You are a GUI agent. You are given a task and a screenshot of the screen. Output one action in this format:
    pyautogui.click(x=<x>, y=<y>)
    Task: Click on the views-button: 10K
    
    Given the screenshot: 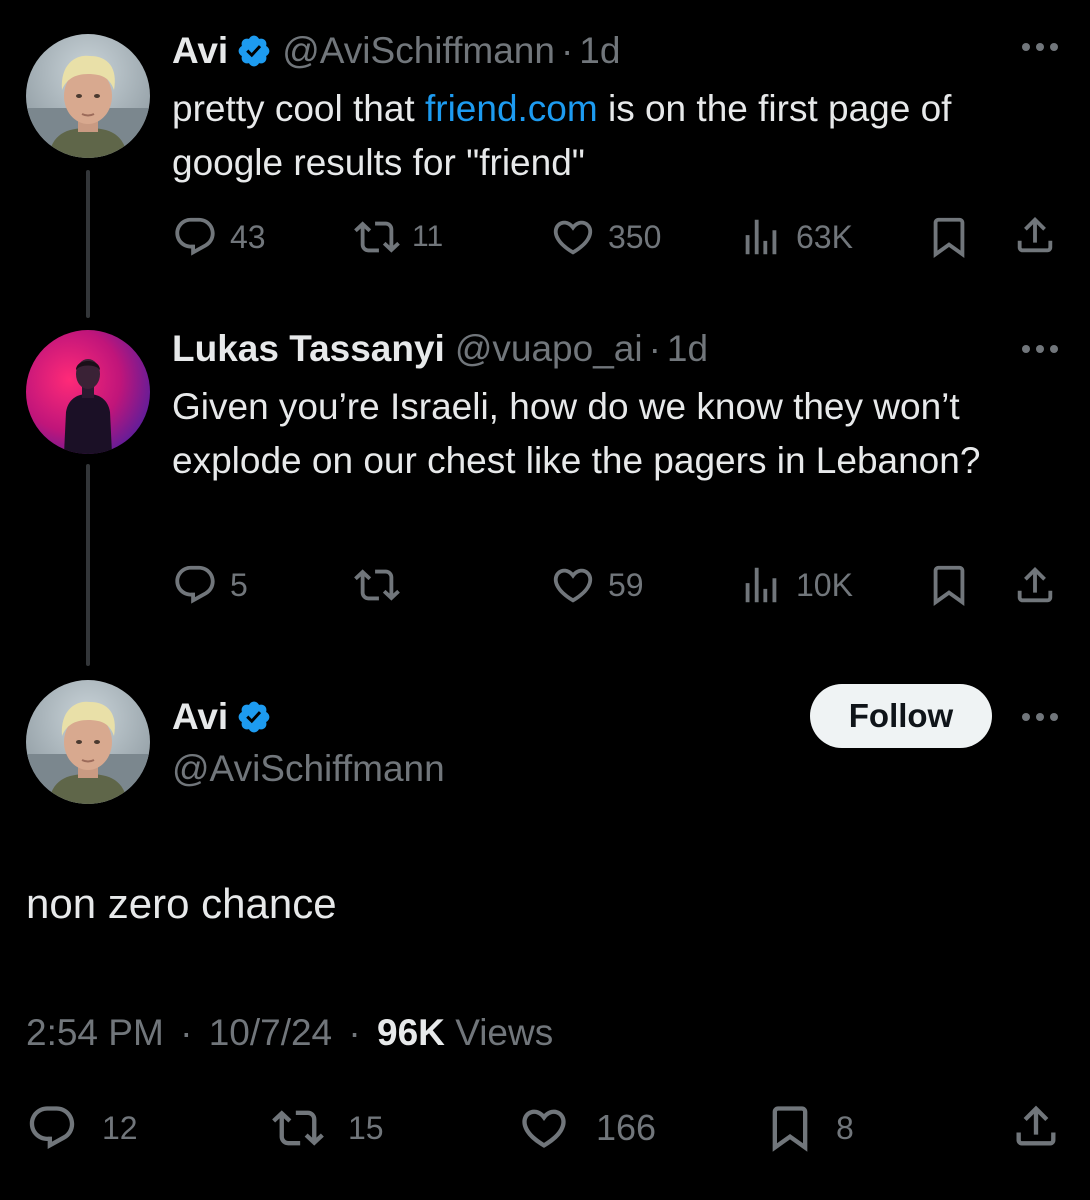 What is the action you would take?
    pyautogui.click(x=795, y=585)
    